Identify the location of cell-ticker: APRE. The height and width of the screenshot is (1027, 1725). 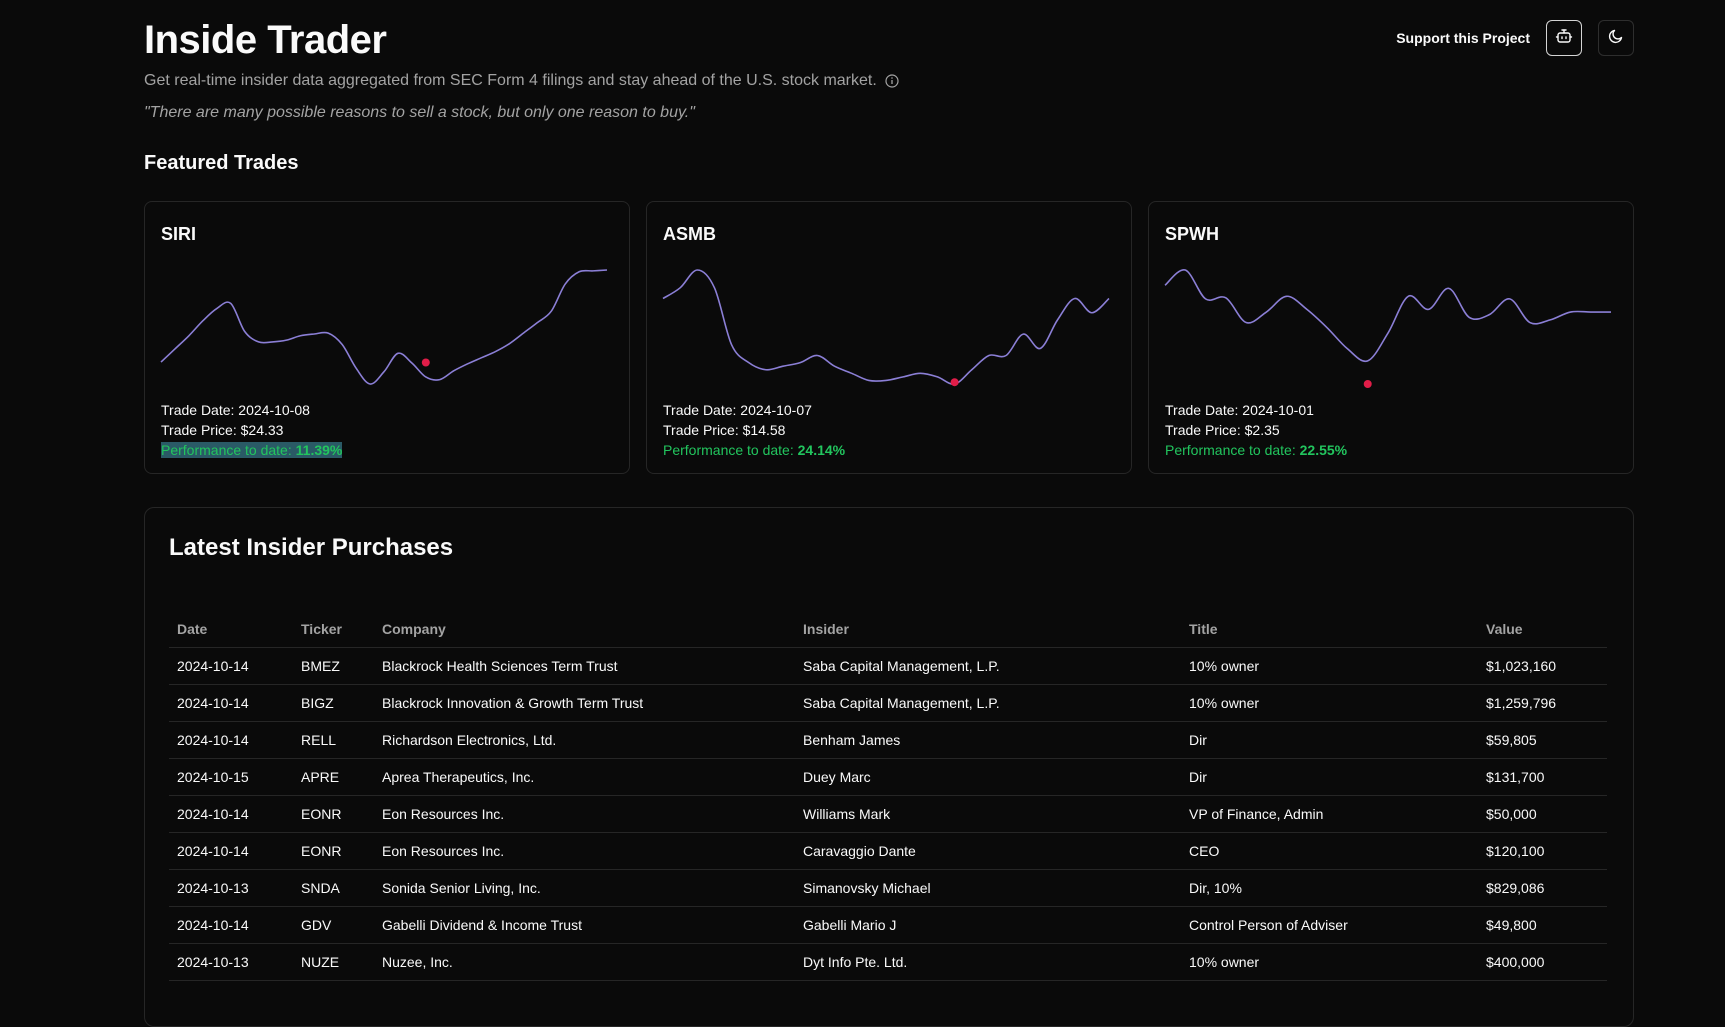
(333, 777).